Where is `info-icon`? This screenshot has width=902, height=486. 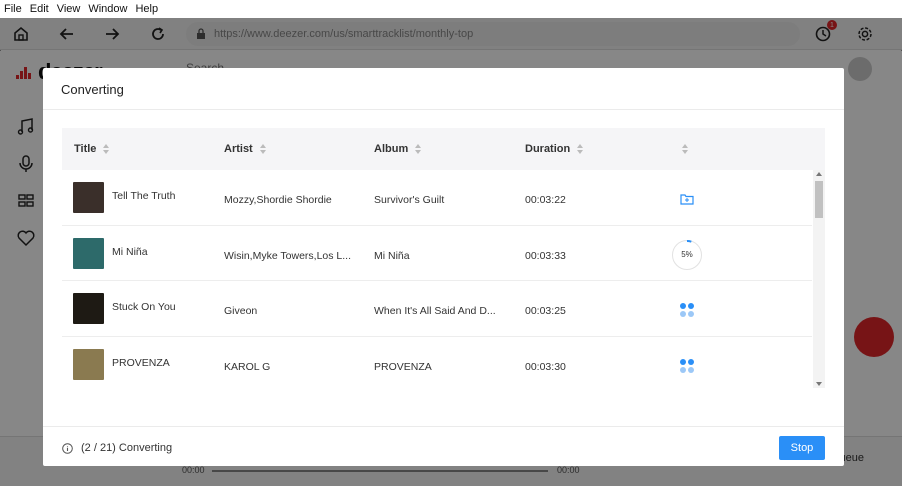
info-icon is located at coordinates (67, 448).